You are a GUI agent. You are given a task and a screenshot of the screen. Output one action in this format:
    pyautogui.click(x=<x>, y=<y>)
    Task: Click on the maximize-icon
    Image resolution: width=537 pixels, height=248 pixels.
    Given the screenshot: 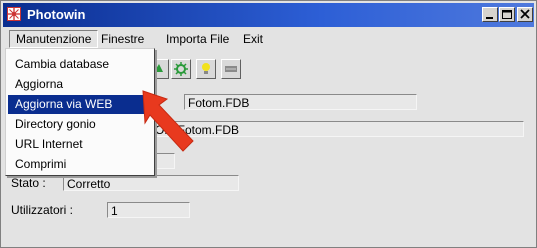 What is the action you would take?
    pyautogui.click(x=507, y=14)
    